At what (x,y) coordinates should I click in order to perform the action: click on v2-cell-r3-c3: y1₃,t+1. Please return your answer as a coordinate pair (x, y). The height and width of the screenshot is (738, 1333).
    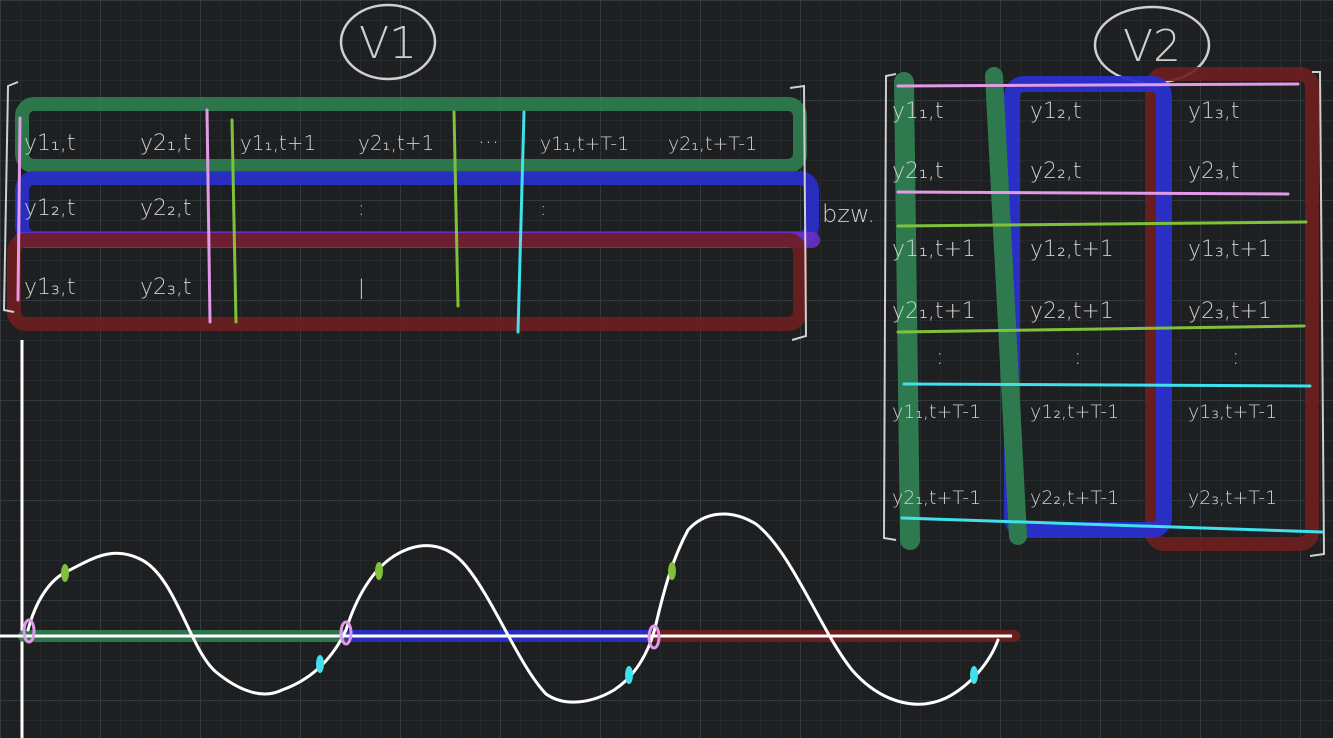
    Looking at the image, I should click on (1230, 249).